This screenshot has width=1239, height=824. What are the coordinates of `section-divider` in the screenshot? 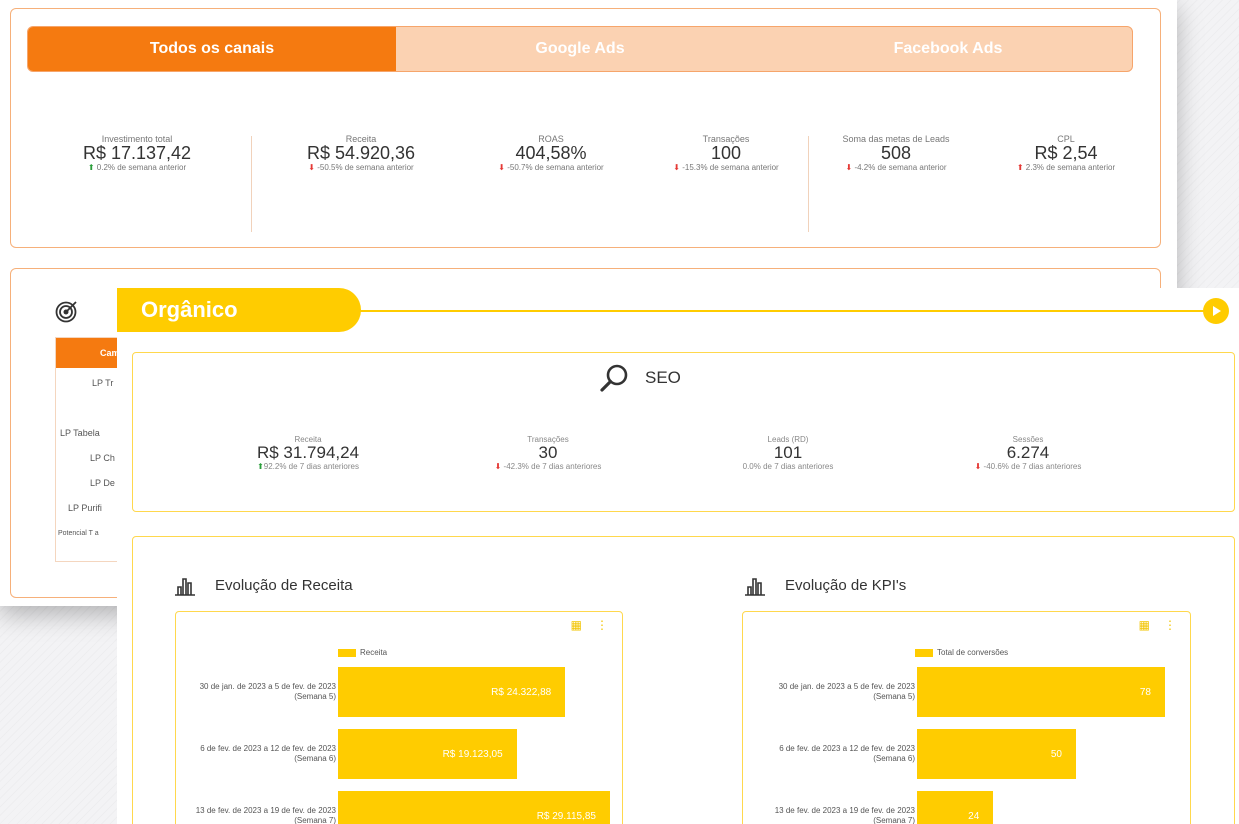 It's located at (787, 311).